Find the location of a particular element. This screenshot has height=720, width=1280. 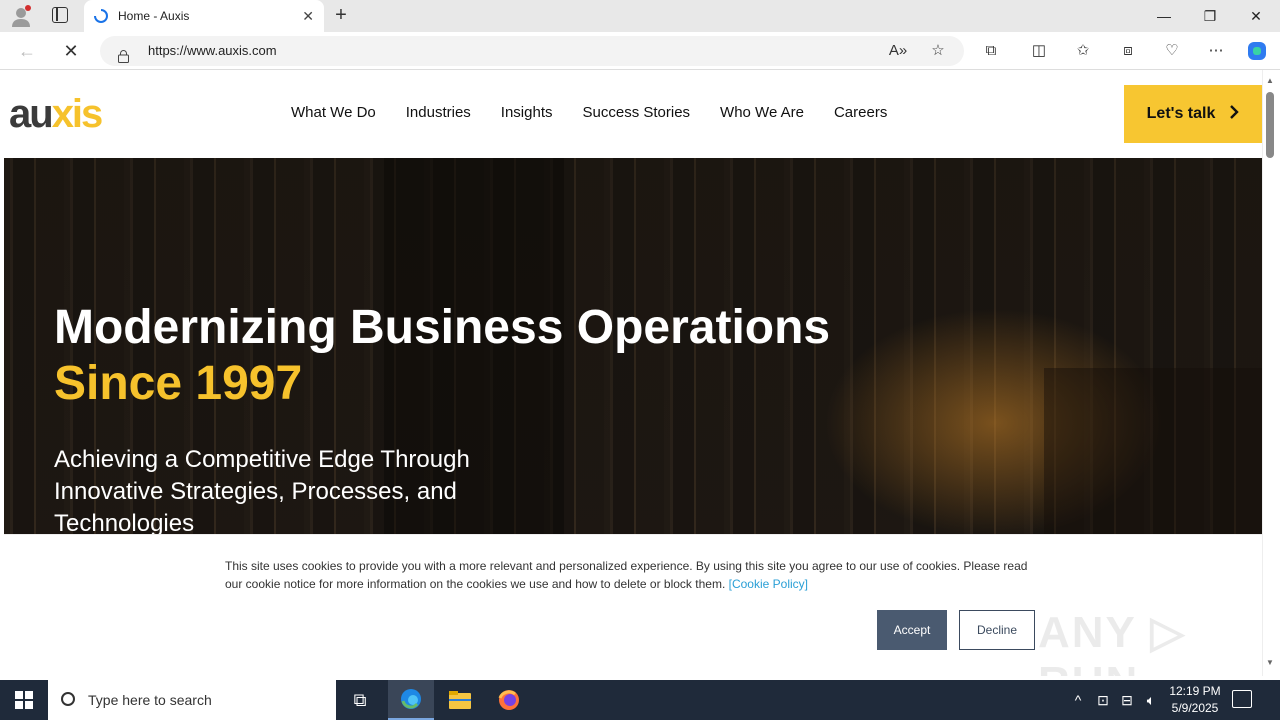

stop-loading-icon: ✕ is located at coordinates (71, 51).